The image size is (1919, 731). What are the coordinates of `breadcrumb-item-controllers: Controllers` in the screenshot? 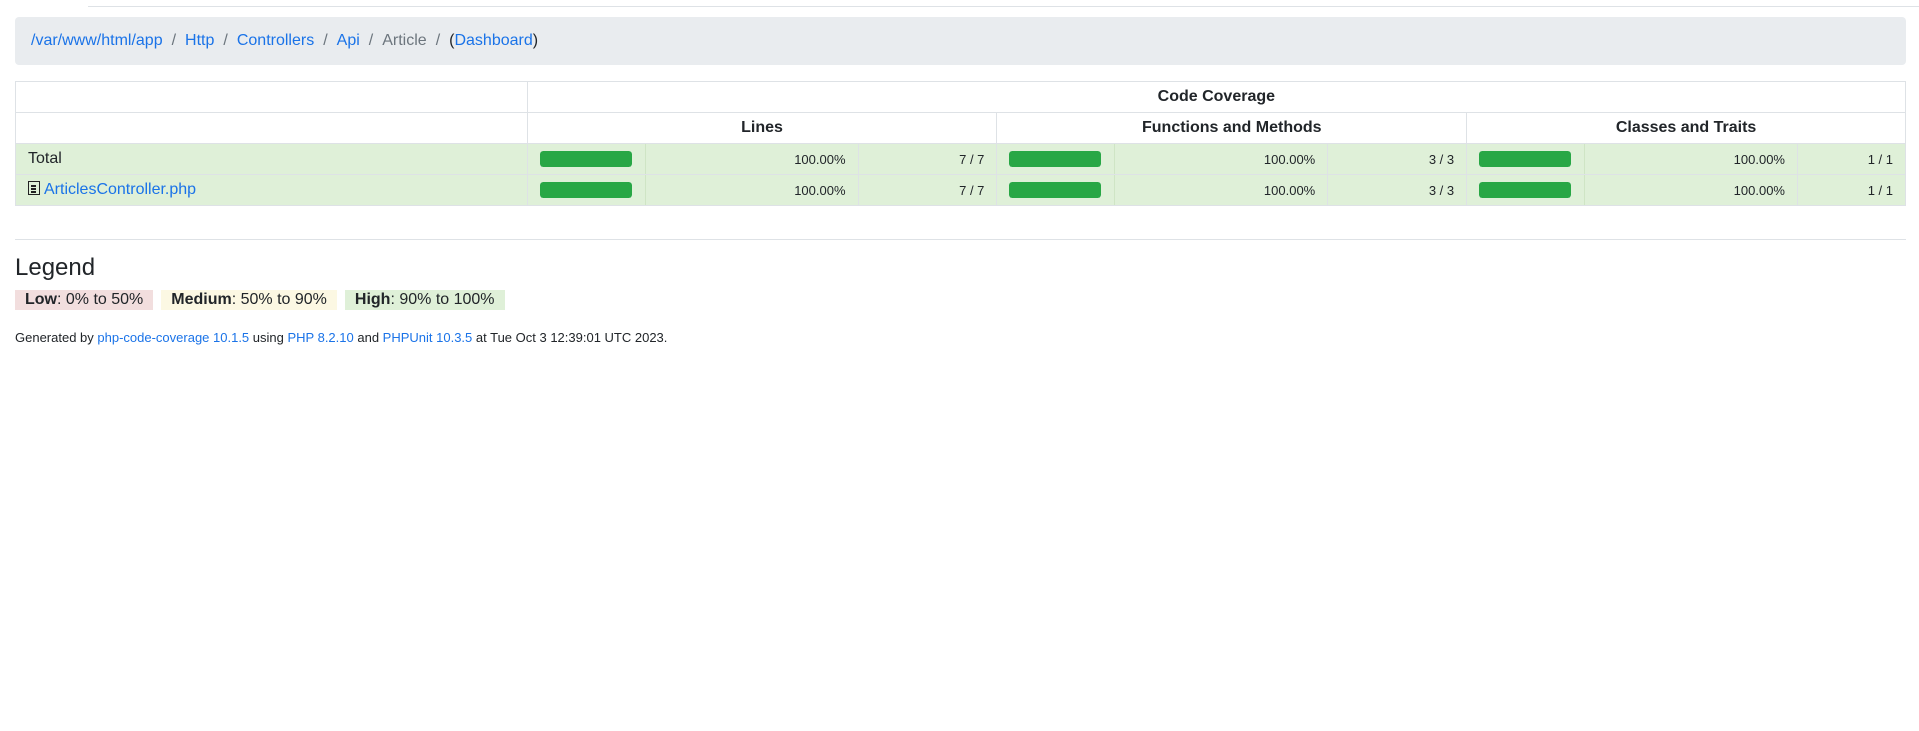 It's located at (275, 41).